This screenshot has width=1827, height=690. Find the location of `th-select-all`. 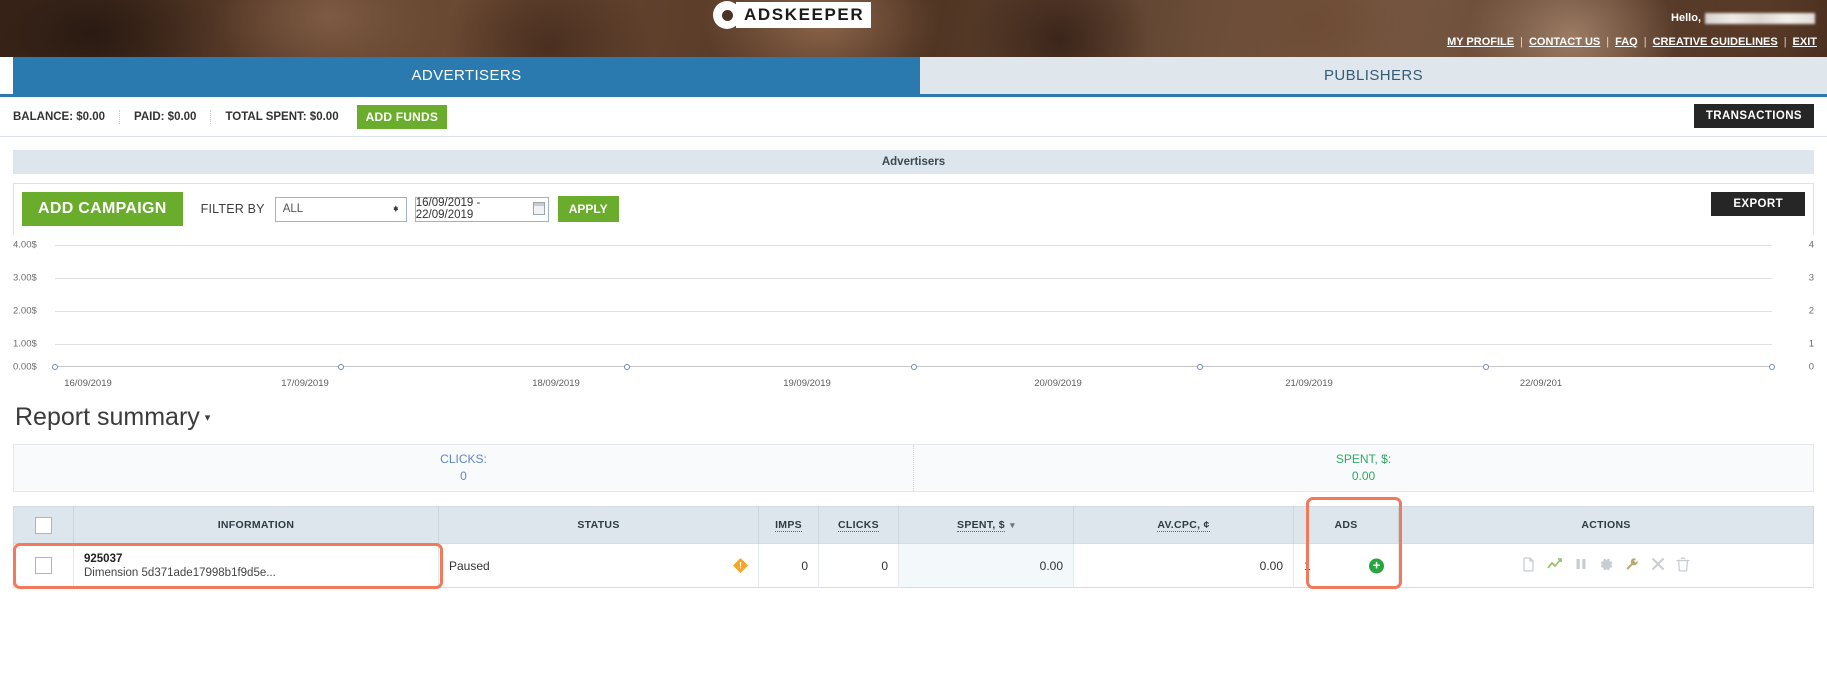

th-select-all is located at coordinates (43, 525).